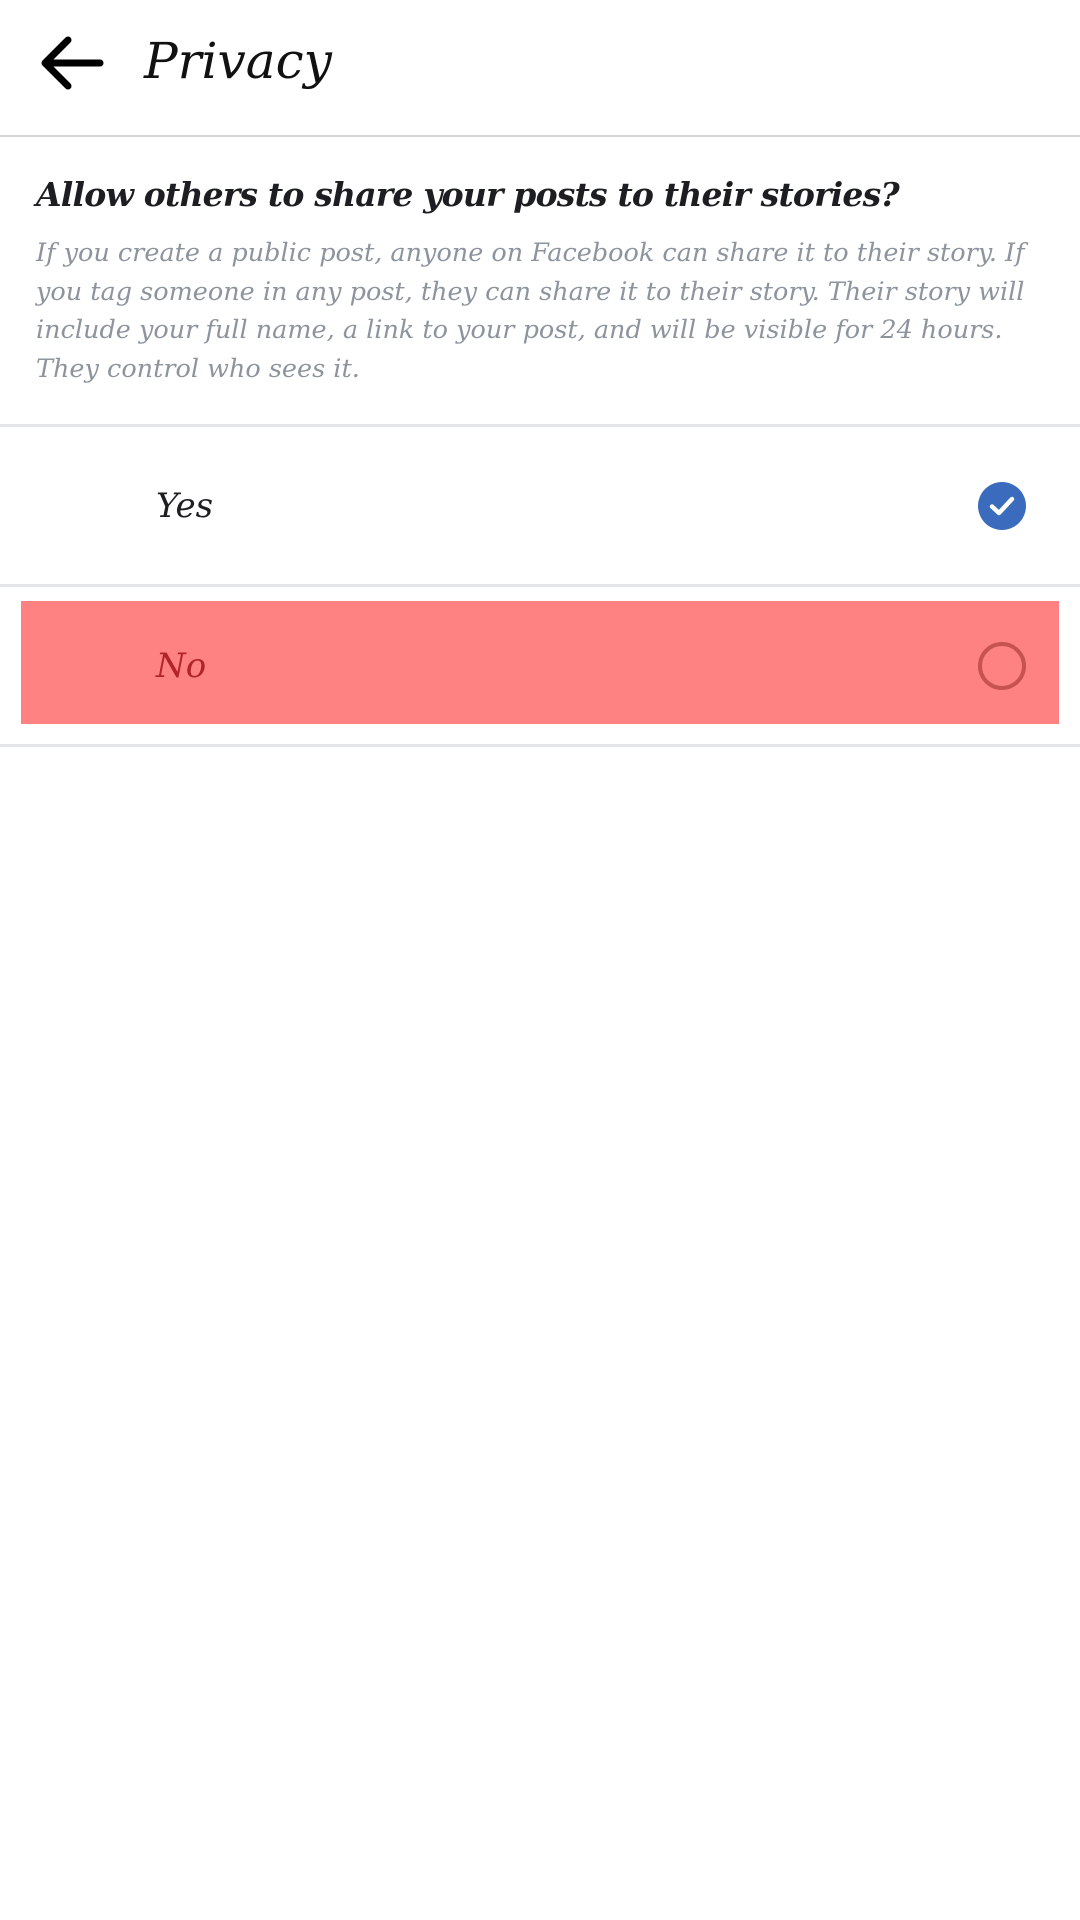 This screenshot has width=1080, height=1920. I want to click on arrow-left-icon, so click(72, 63).